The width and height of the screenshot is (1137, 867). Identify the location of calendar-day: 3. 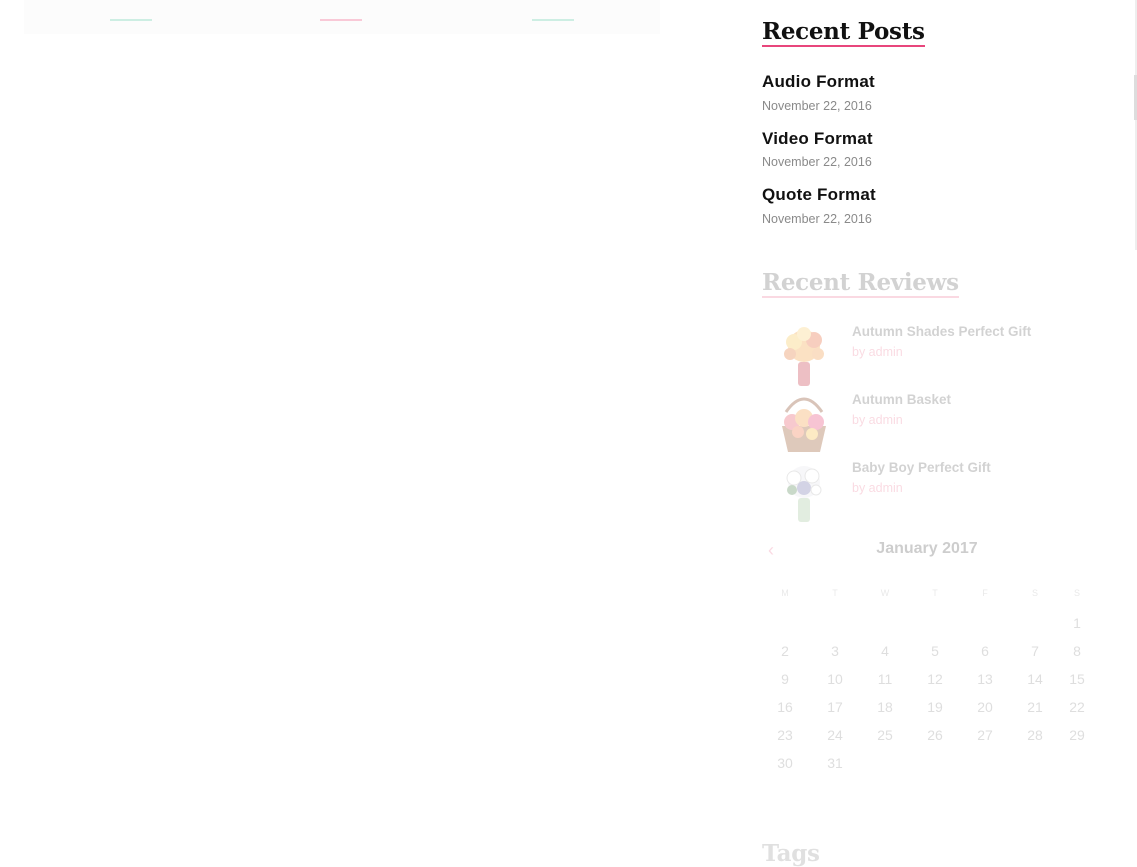
(835, 651).